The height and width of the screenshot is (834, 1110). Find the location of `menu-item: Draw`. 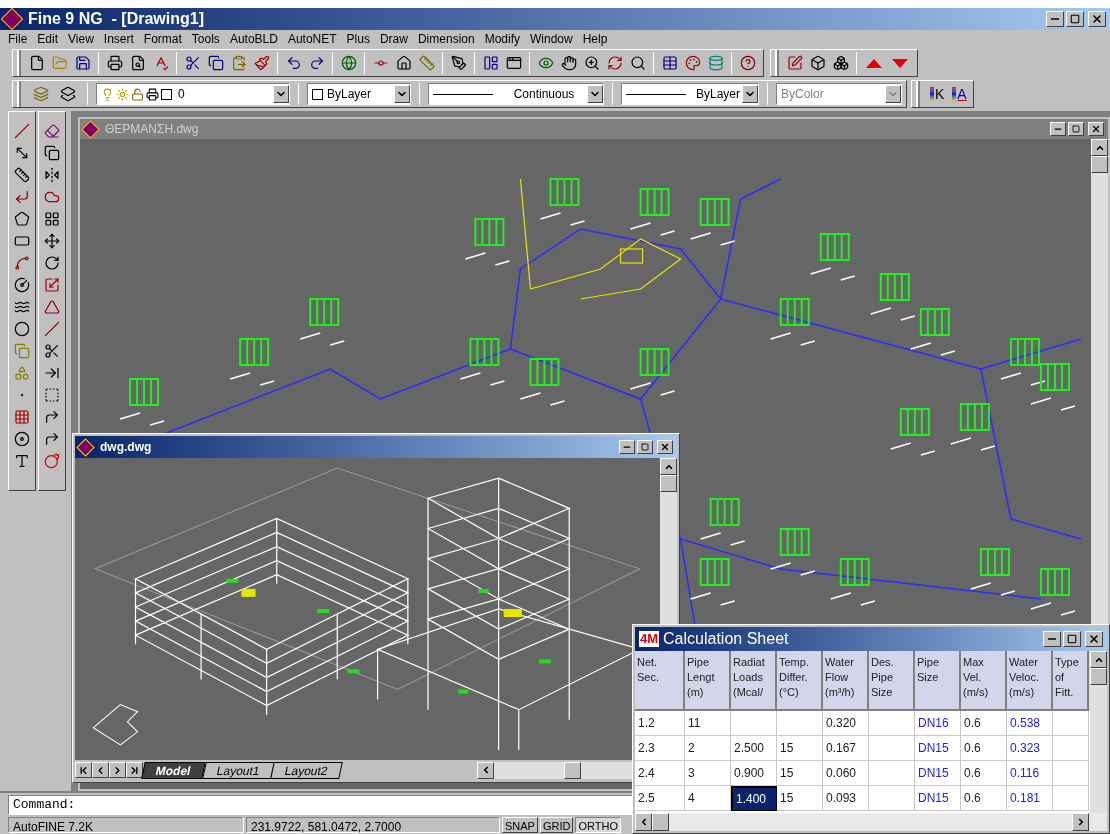

menu-item: Draw is located at coordinates (393, 38).